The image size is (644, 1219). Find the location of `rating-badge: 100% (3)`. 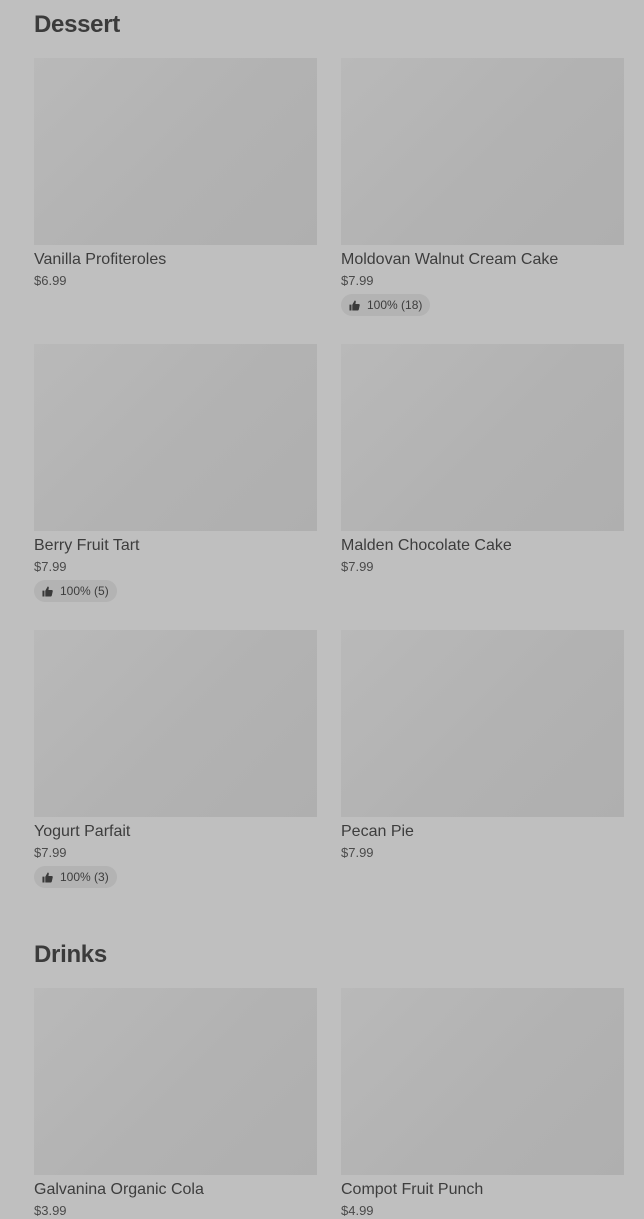

rating-badge: 100% (3) is located at coordinates (75, 877).